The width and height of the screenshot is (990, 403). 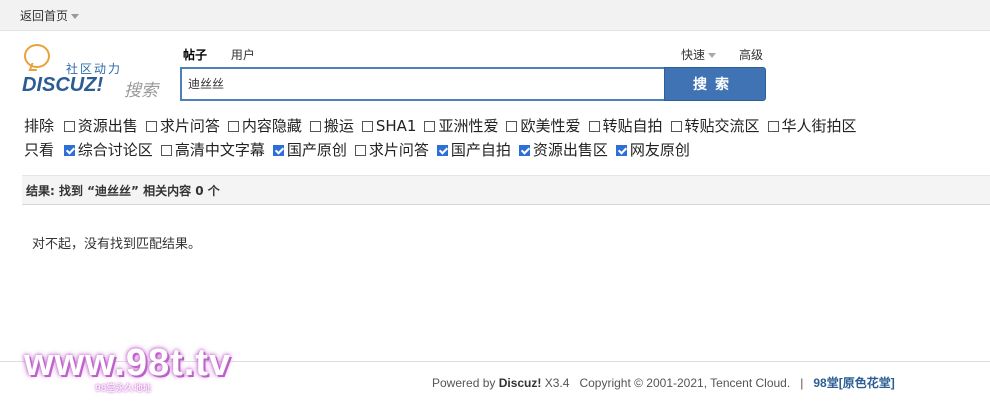 I want to click on forum-checkbox-label: 网友原创, so click(x=659, y=150).